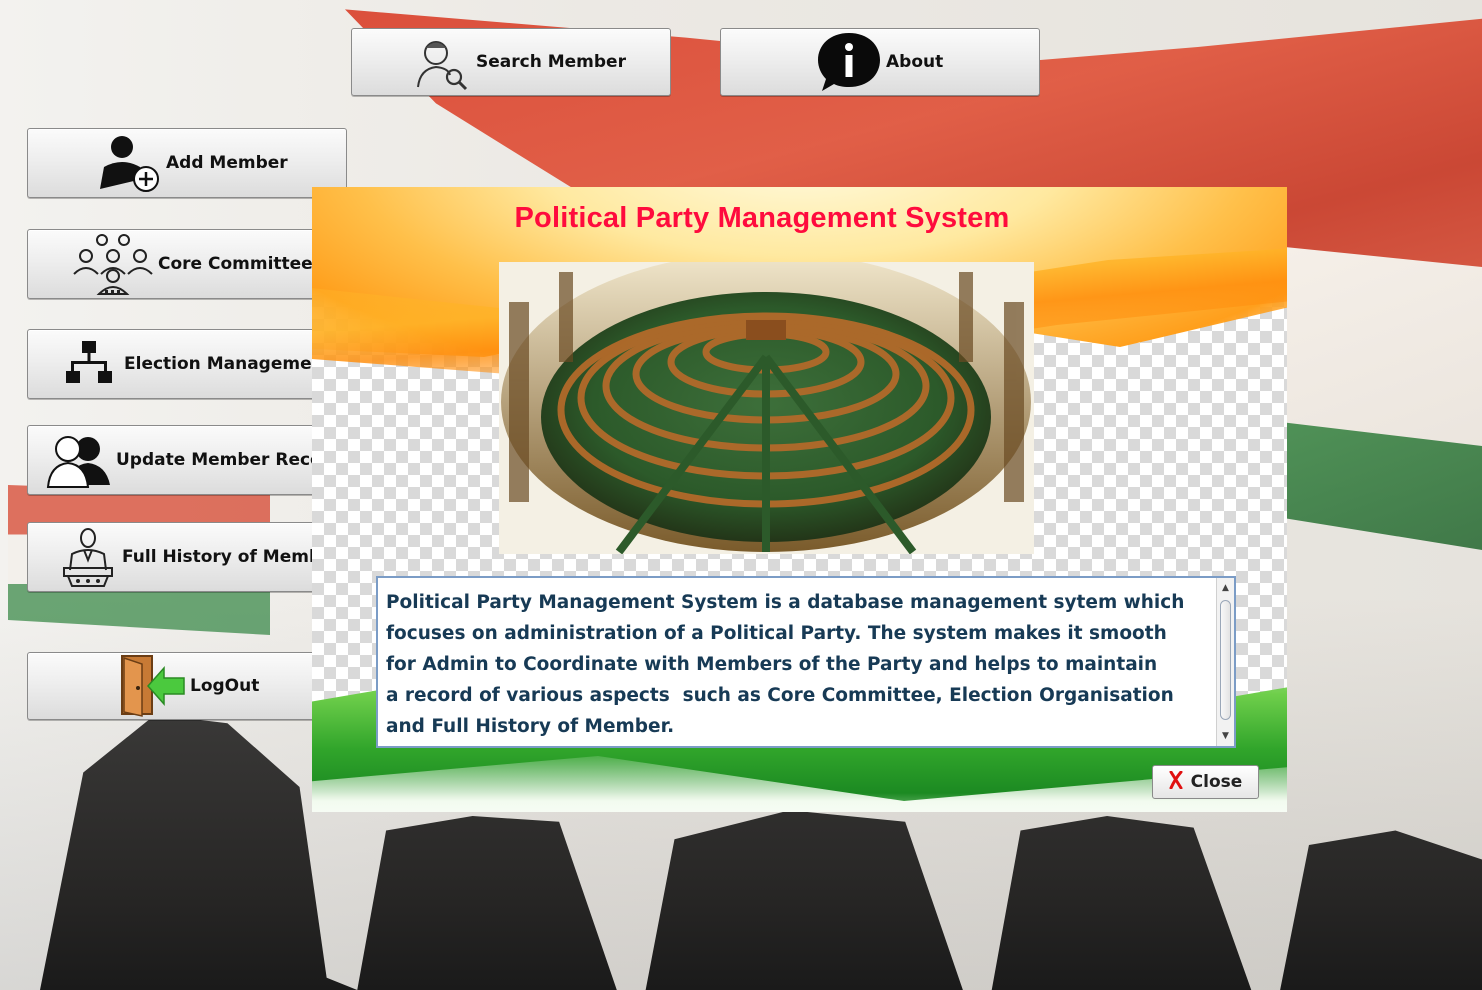 The width and height of the screenshot is (1482, 990). I want to click on about-label: About, so click(915, 62).